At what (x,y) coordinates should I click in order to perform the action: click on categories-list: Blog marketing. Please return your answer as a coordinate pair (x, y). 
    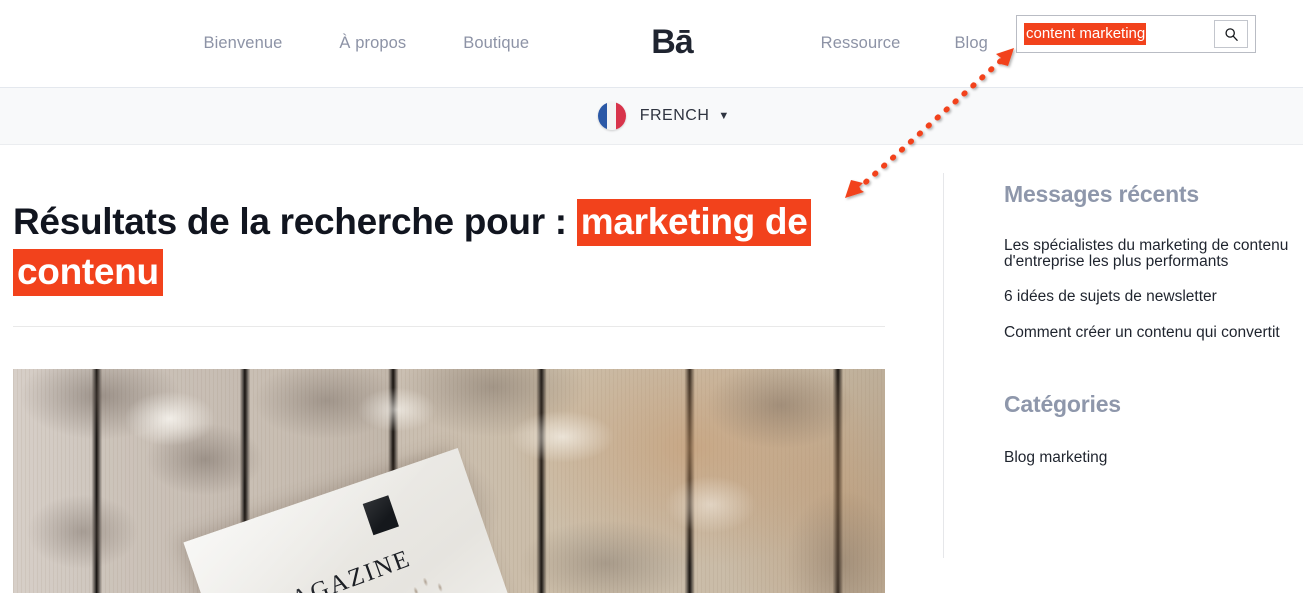
    Looking at the image, I should click on (1153, 442).